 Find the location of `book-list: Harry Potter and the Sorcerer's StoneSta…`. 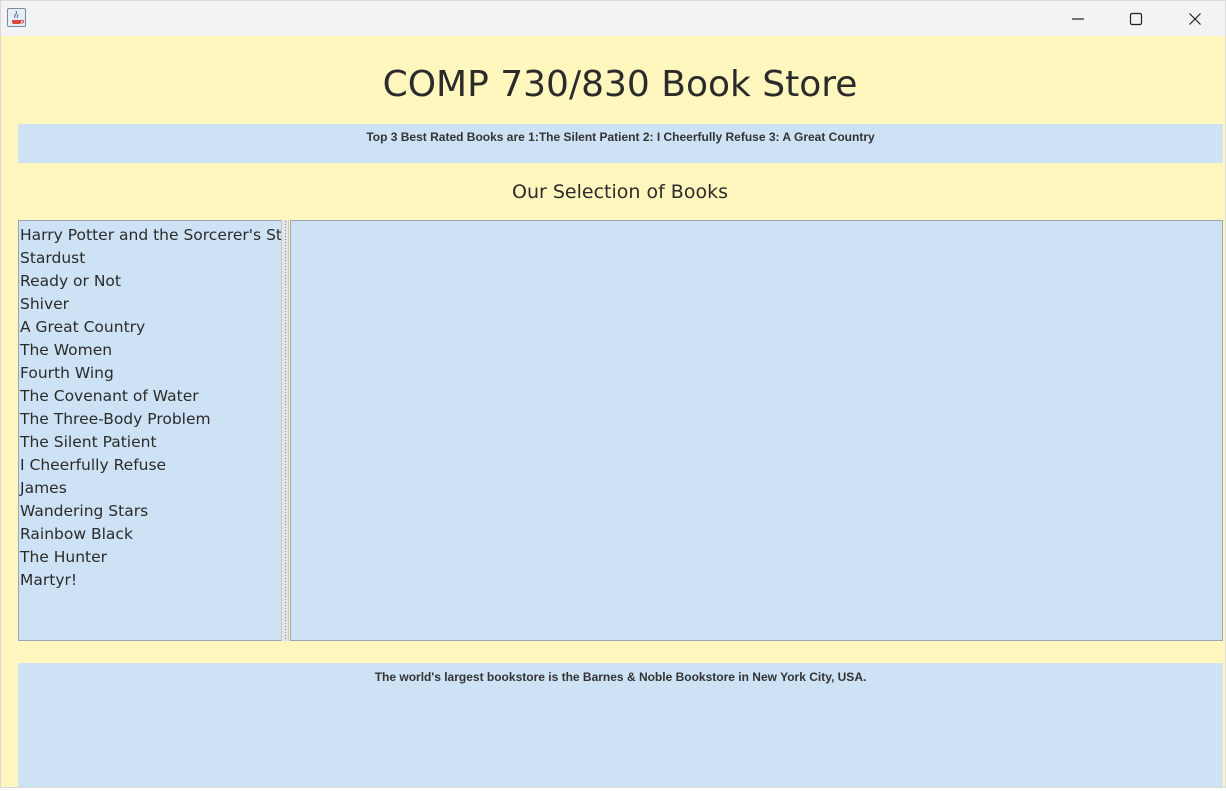

book-list: Harry Potter and the Sorcerer's StoneSta… is located at coordinates (149, 430).